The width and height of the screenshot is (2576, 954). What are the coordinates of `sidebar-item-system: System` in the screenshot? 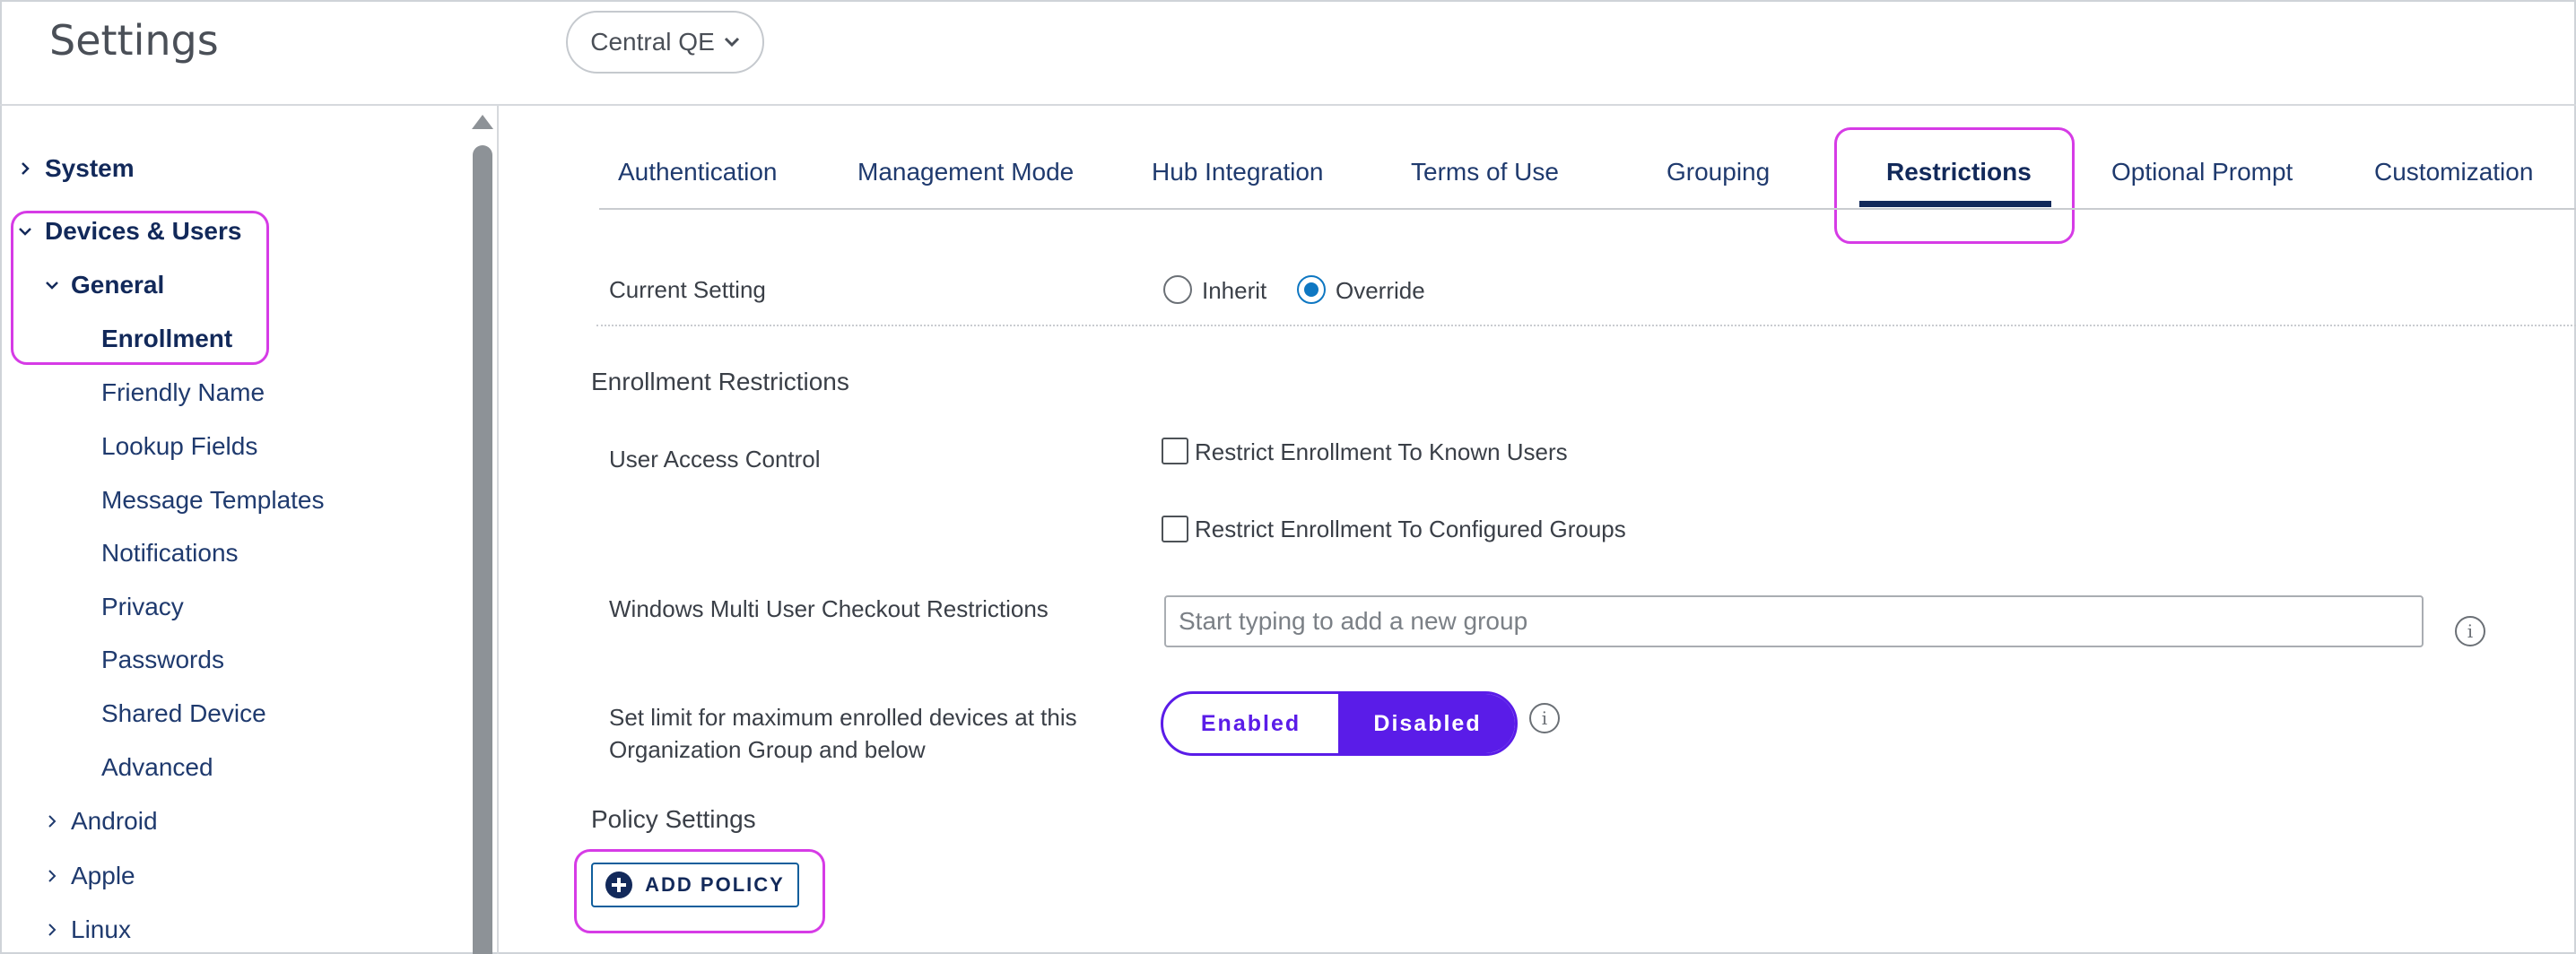 It's located at (90, 168).